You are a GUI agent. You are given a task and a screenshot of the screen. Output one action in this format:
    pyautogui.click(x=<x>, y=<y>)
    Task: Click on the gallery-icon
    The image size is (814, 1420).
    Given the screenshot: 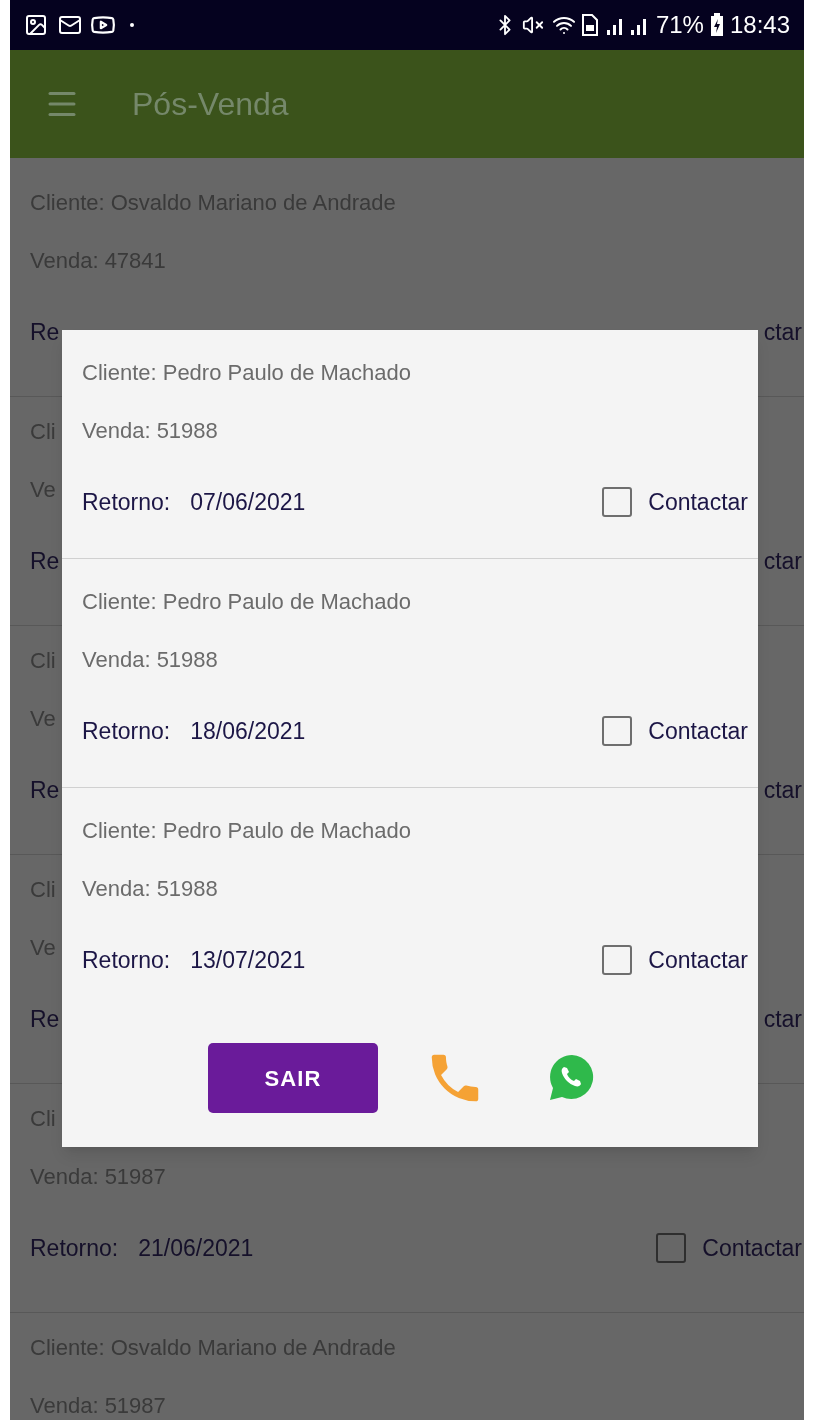 What is the action you would take?
    pyautogui.click(x=36, y=25)
    